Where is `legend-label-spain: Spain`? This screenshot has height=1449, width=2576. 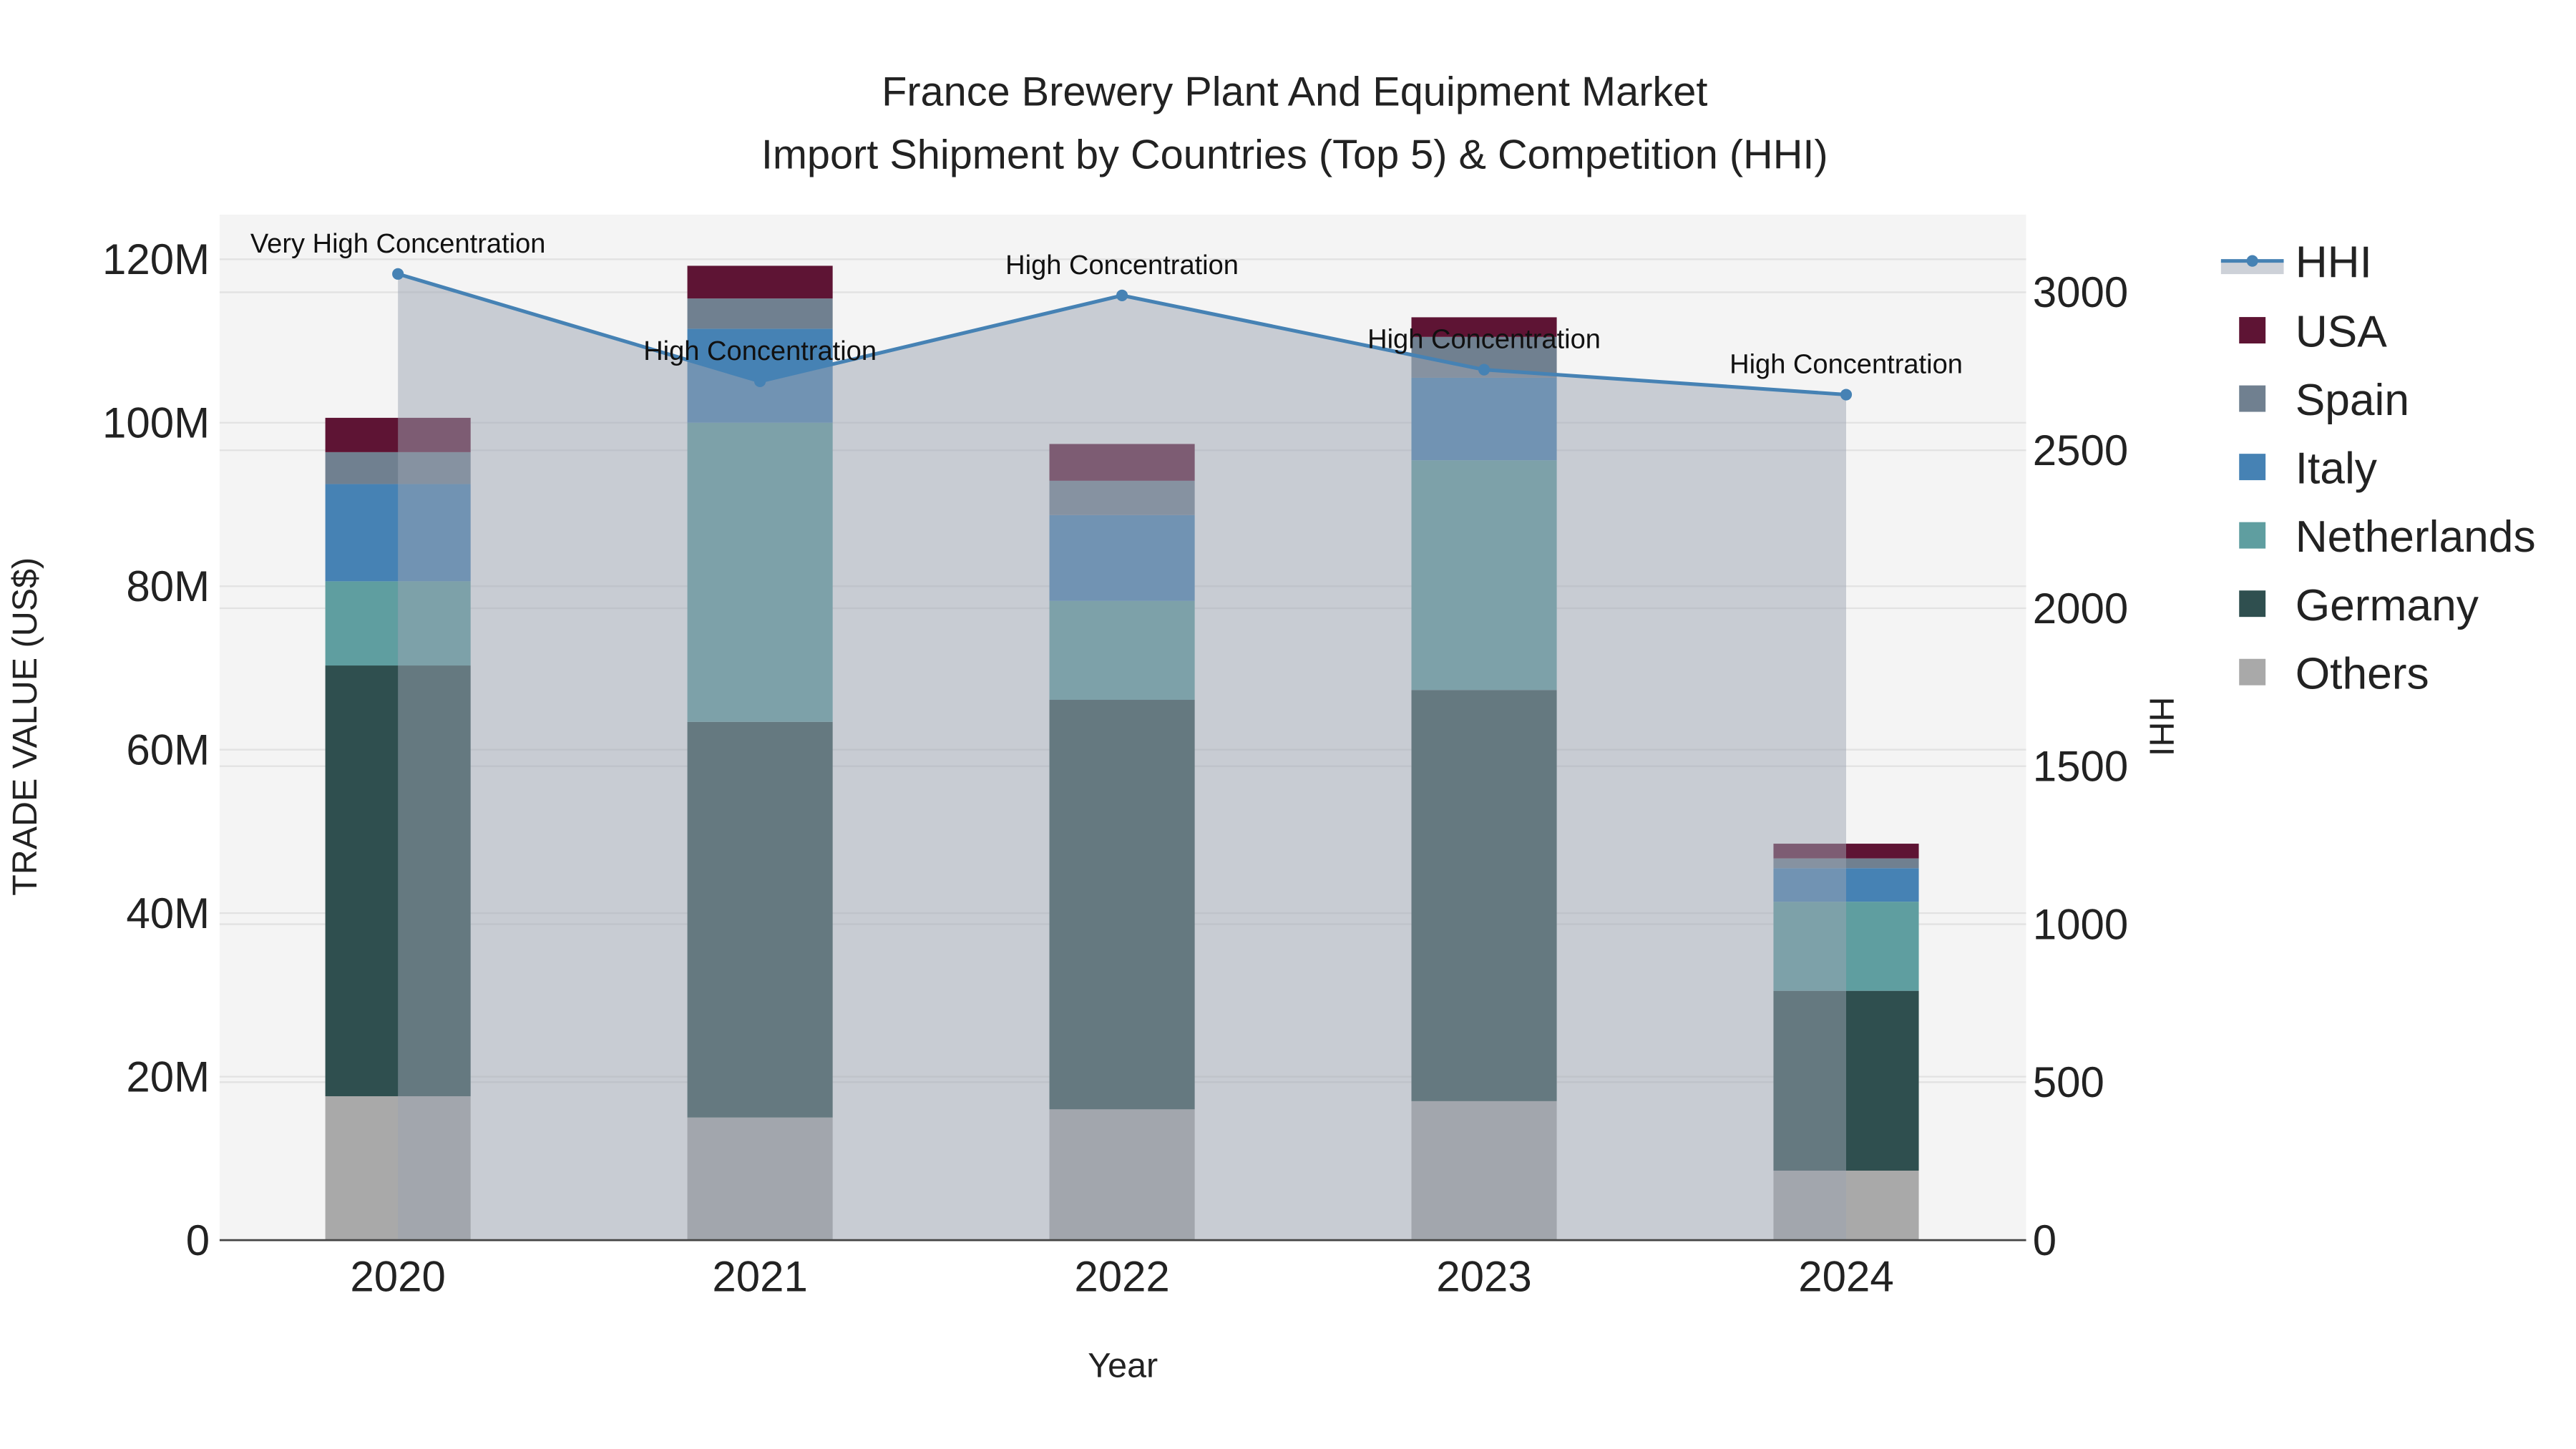 legend-label-spain: Spain is located at coordinates (2352, 400).